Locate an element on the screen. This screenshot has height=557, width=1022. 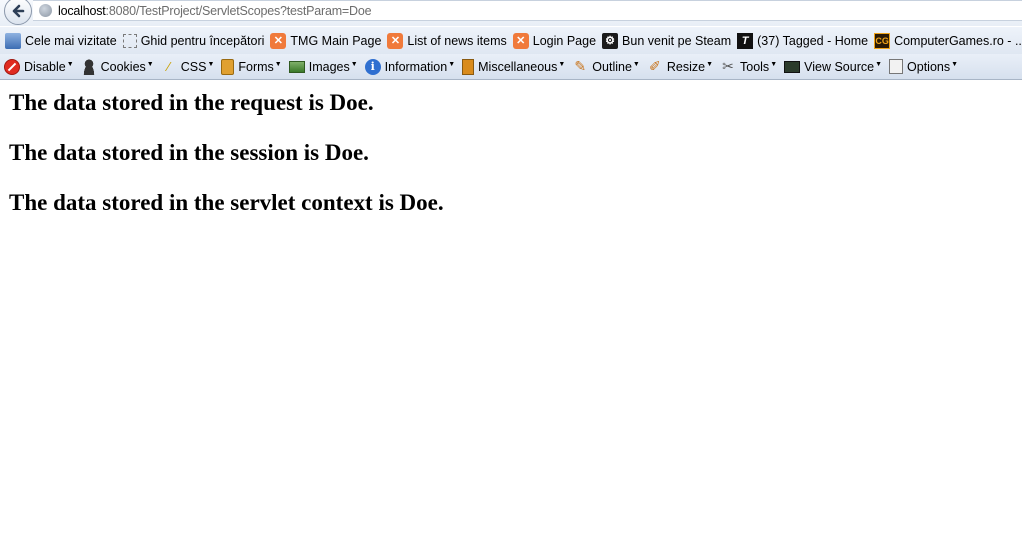
bookmark-login-page: ✕ Login Page is located at coordinates (554, 40).